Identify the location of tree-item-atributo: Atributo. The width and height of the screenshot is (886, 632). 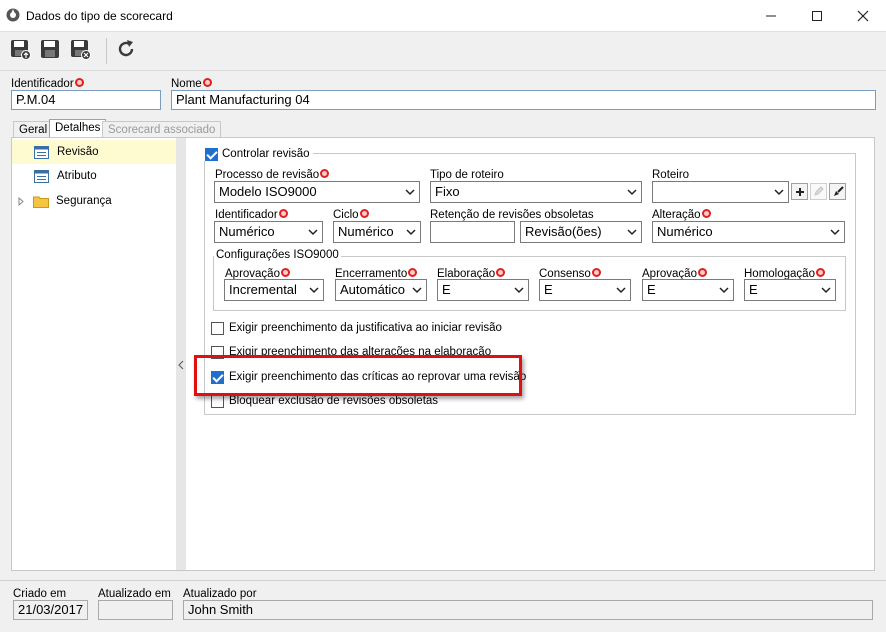
(94, 176).